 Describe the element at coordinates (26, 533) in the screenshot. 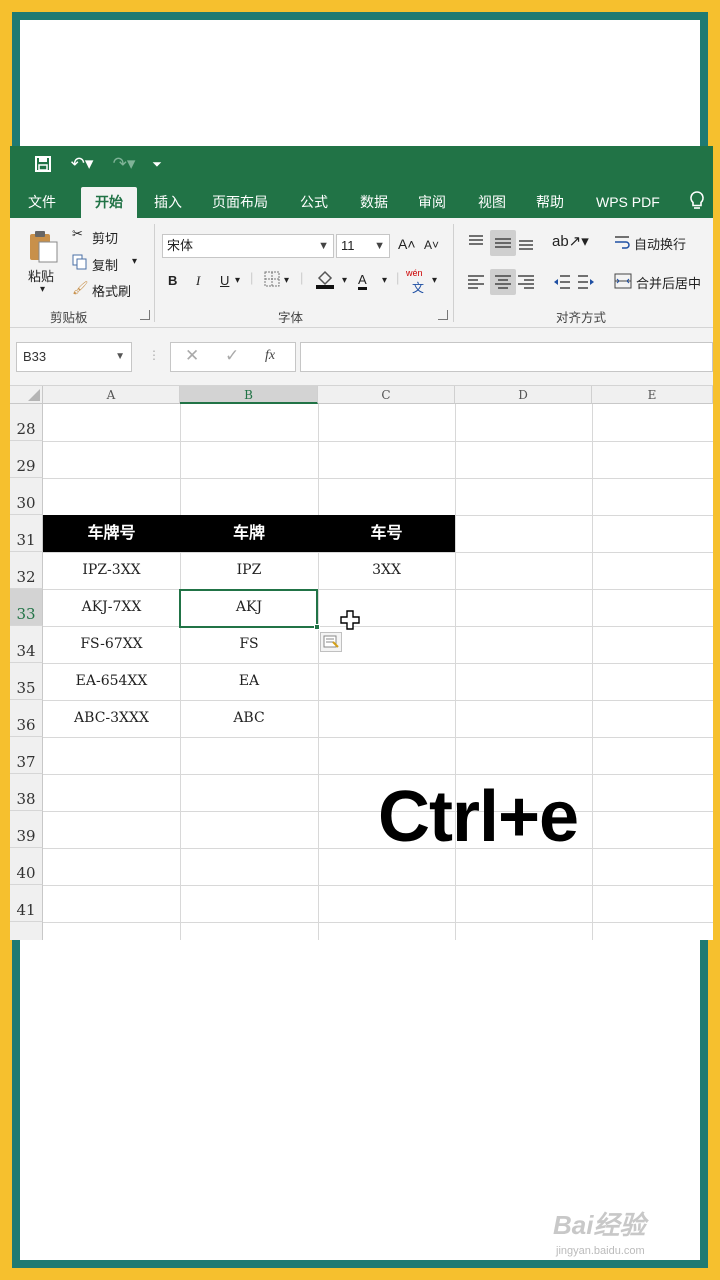

I see `row-header: 31` at that location.